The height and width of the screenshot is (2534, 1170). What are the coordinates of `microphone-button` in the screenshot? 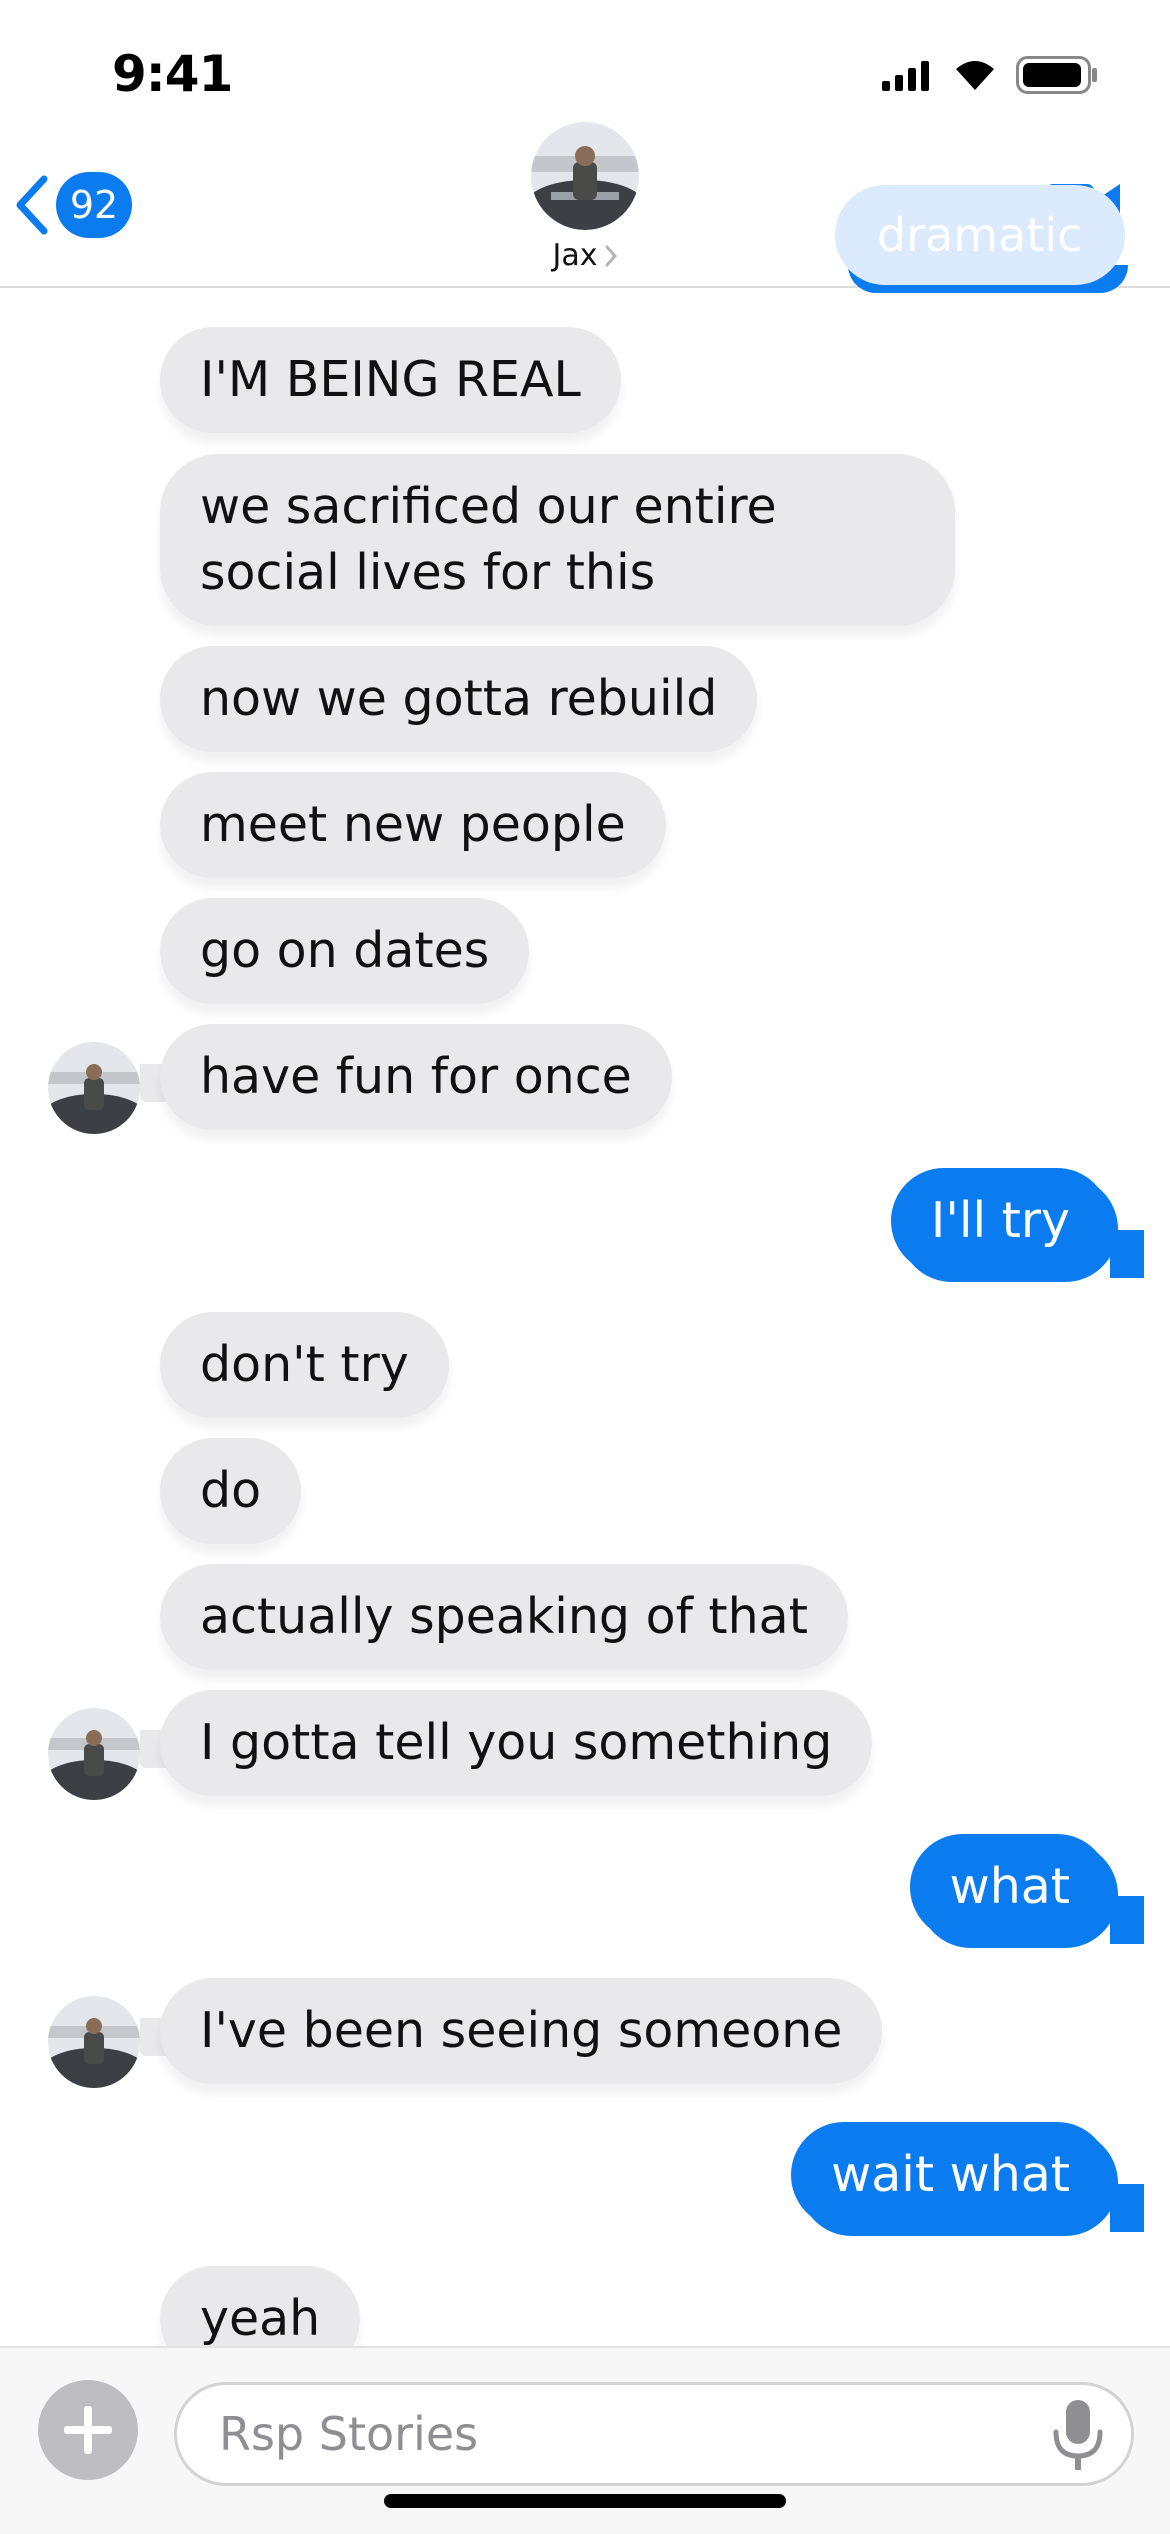 It's located at (1078, 2438).